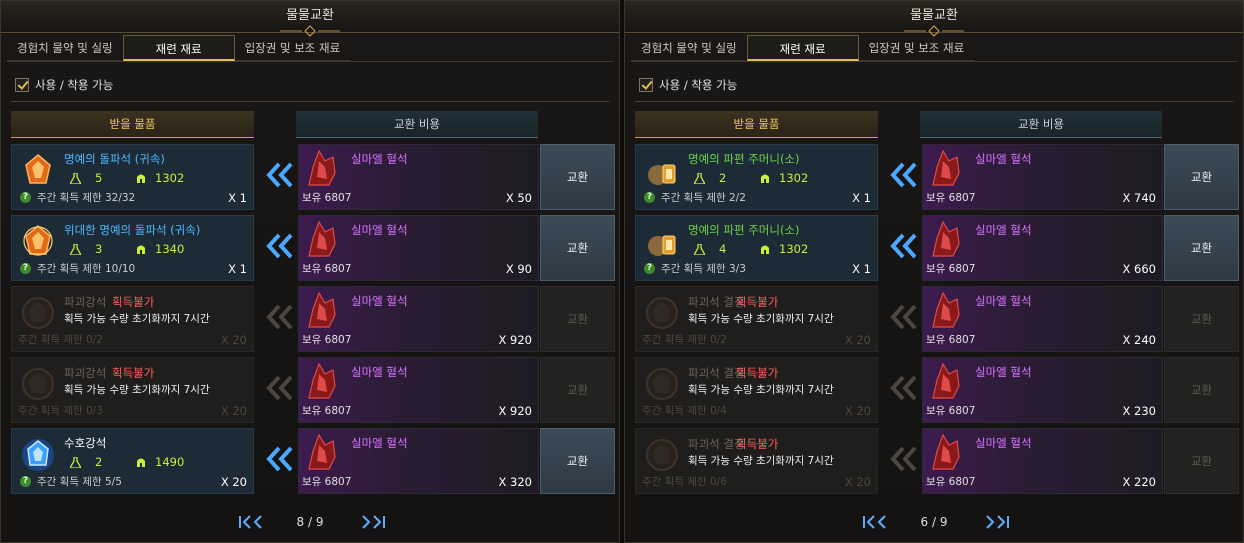 The height and width of the screenshot is (543, 1244). Describe the element at coordinates (1042, 319) in the screenshot. I see `cost-item: 실마엘 혈석 보유 6807 X 240` at that location.